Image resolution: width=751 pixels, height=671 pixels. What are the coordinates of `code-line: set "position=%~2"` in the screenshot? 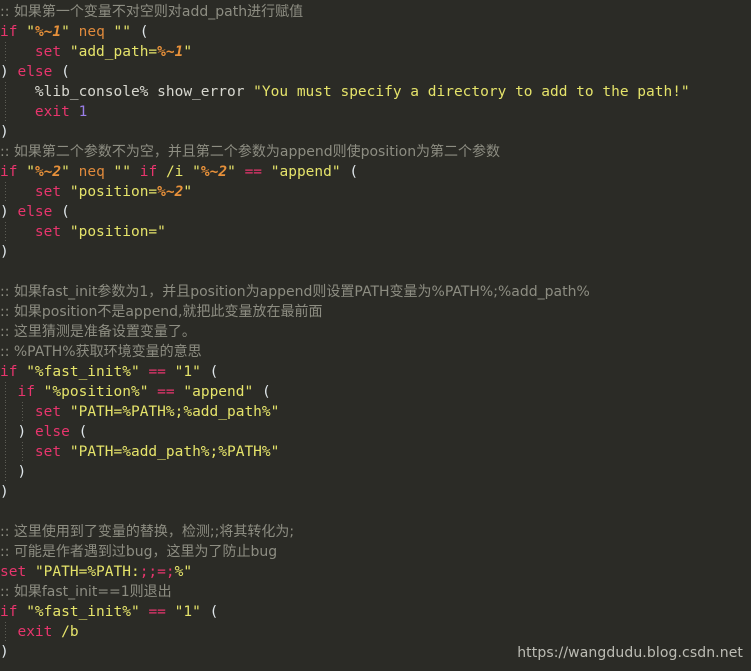 It's located at (345, 192).